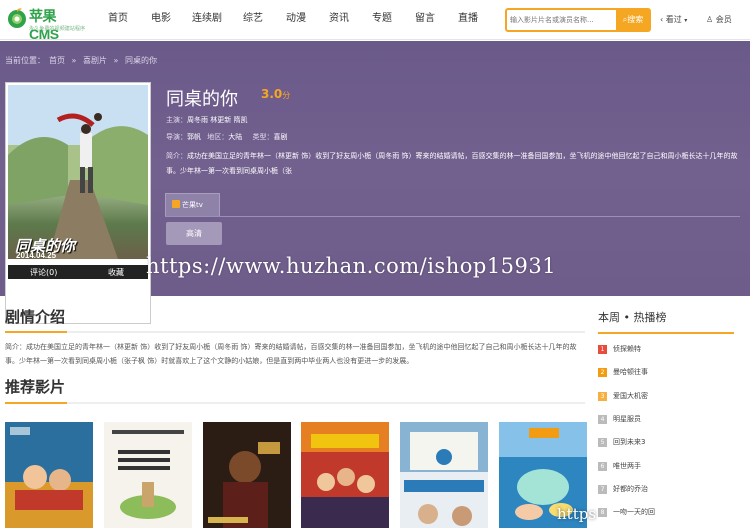 The width and height of the screenshot is (750, 528). I want to click on rank-number: 8, so click(602, 512).